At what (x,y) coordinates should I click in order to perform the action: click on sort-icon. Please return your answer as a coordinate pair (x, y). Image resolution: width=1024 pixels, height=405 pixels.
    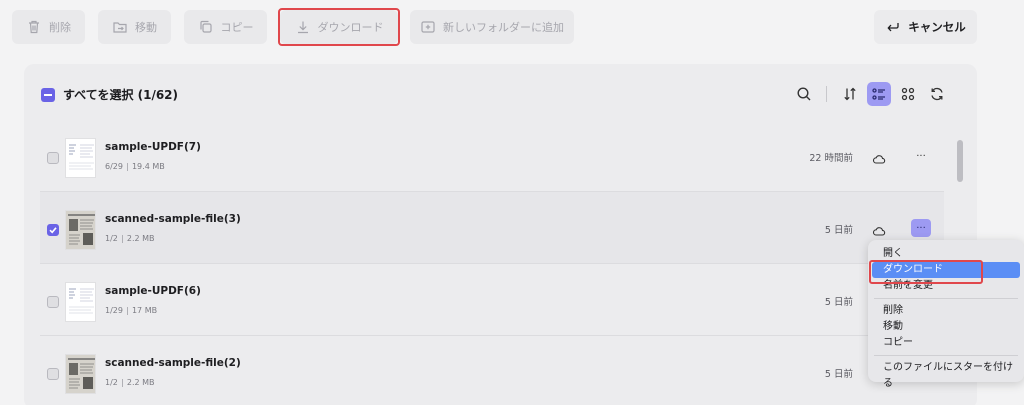
    Looking at the image, I should click on (850, 94).